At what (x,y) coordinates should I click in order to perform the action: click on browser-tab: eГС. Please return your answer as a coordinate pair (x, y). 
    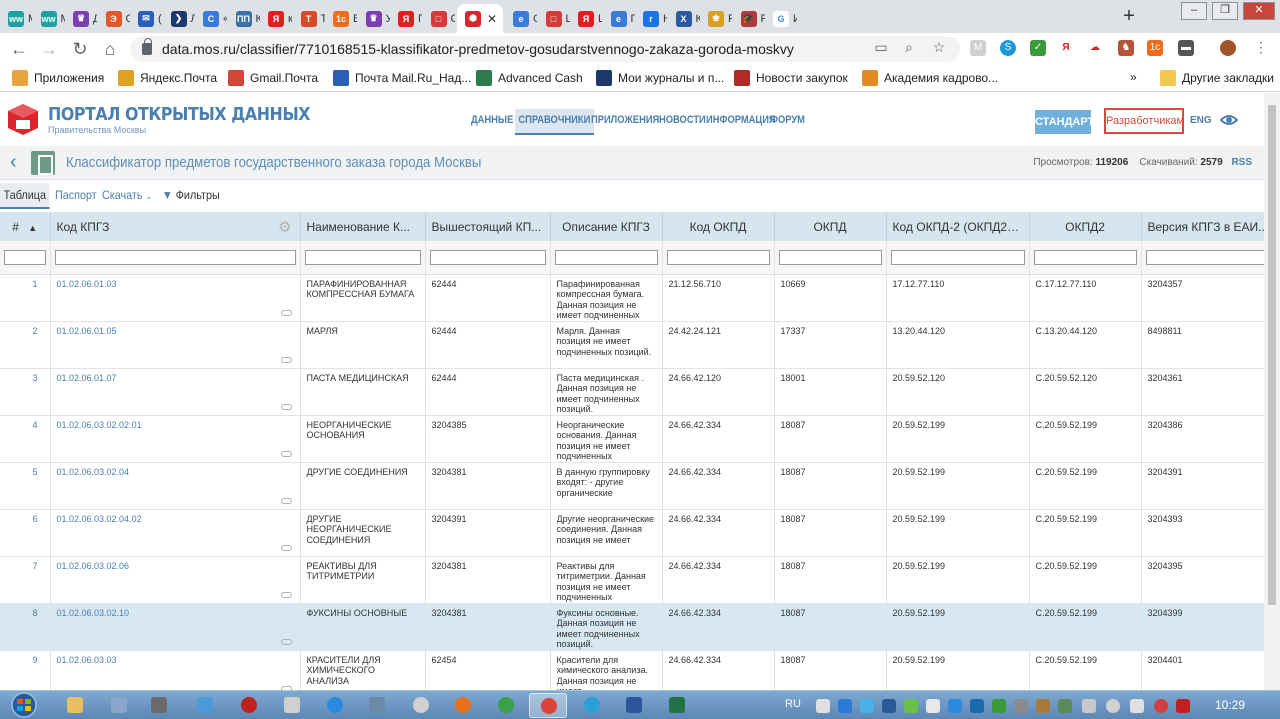
    Looking at the image, I should click on (619, 18).